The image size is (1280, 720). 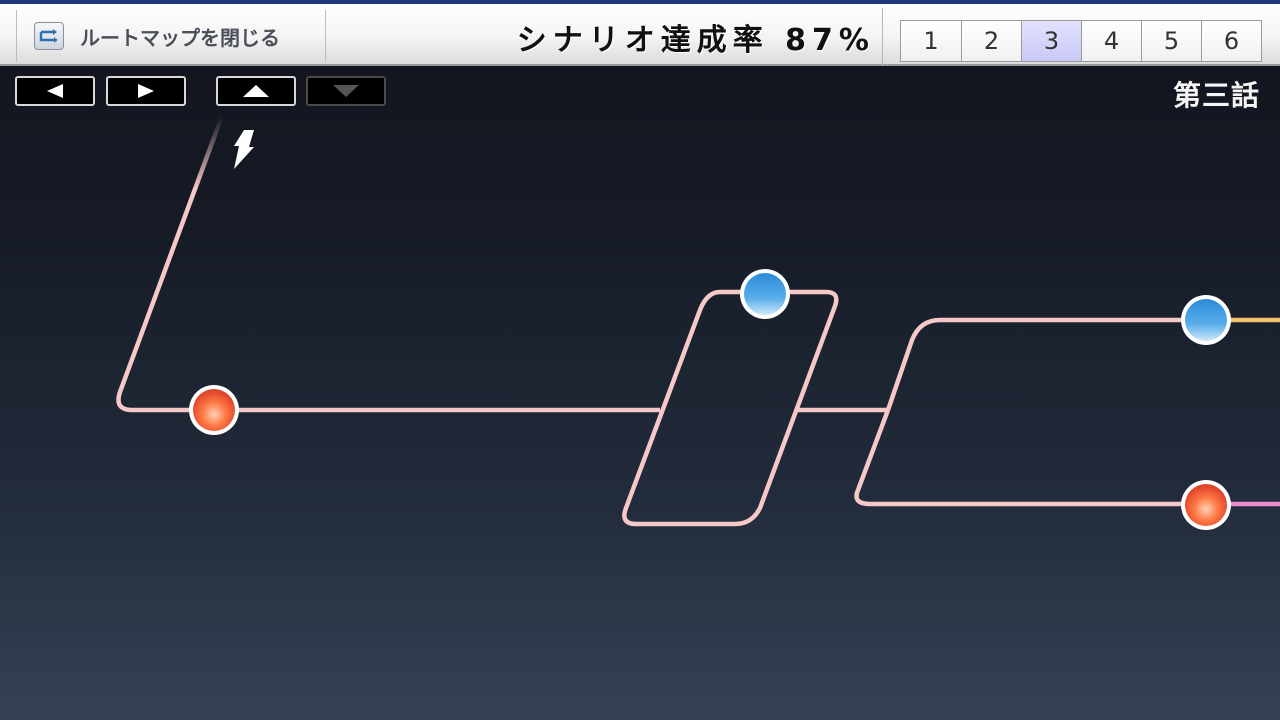 What do you see at coordinates (244, 149) in the screenshot?
I see `current-position-arrow-icon` at bounding box center [244, 149].